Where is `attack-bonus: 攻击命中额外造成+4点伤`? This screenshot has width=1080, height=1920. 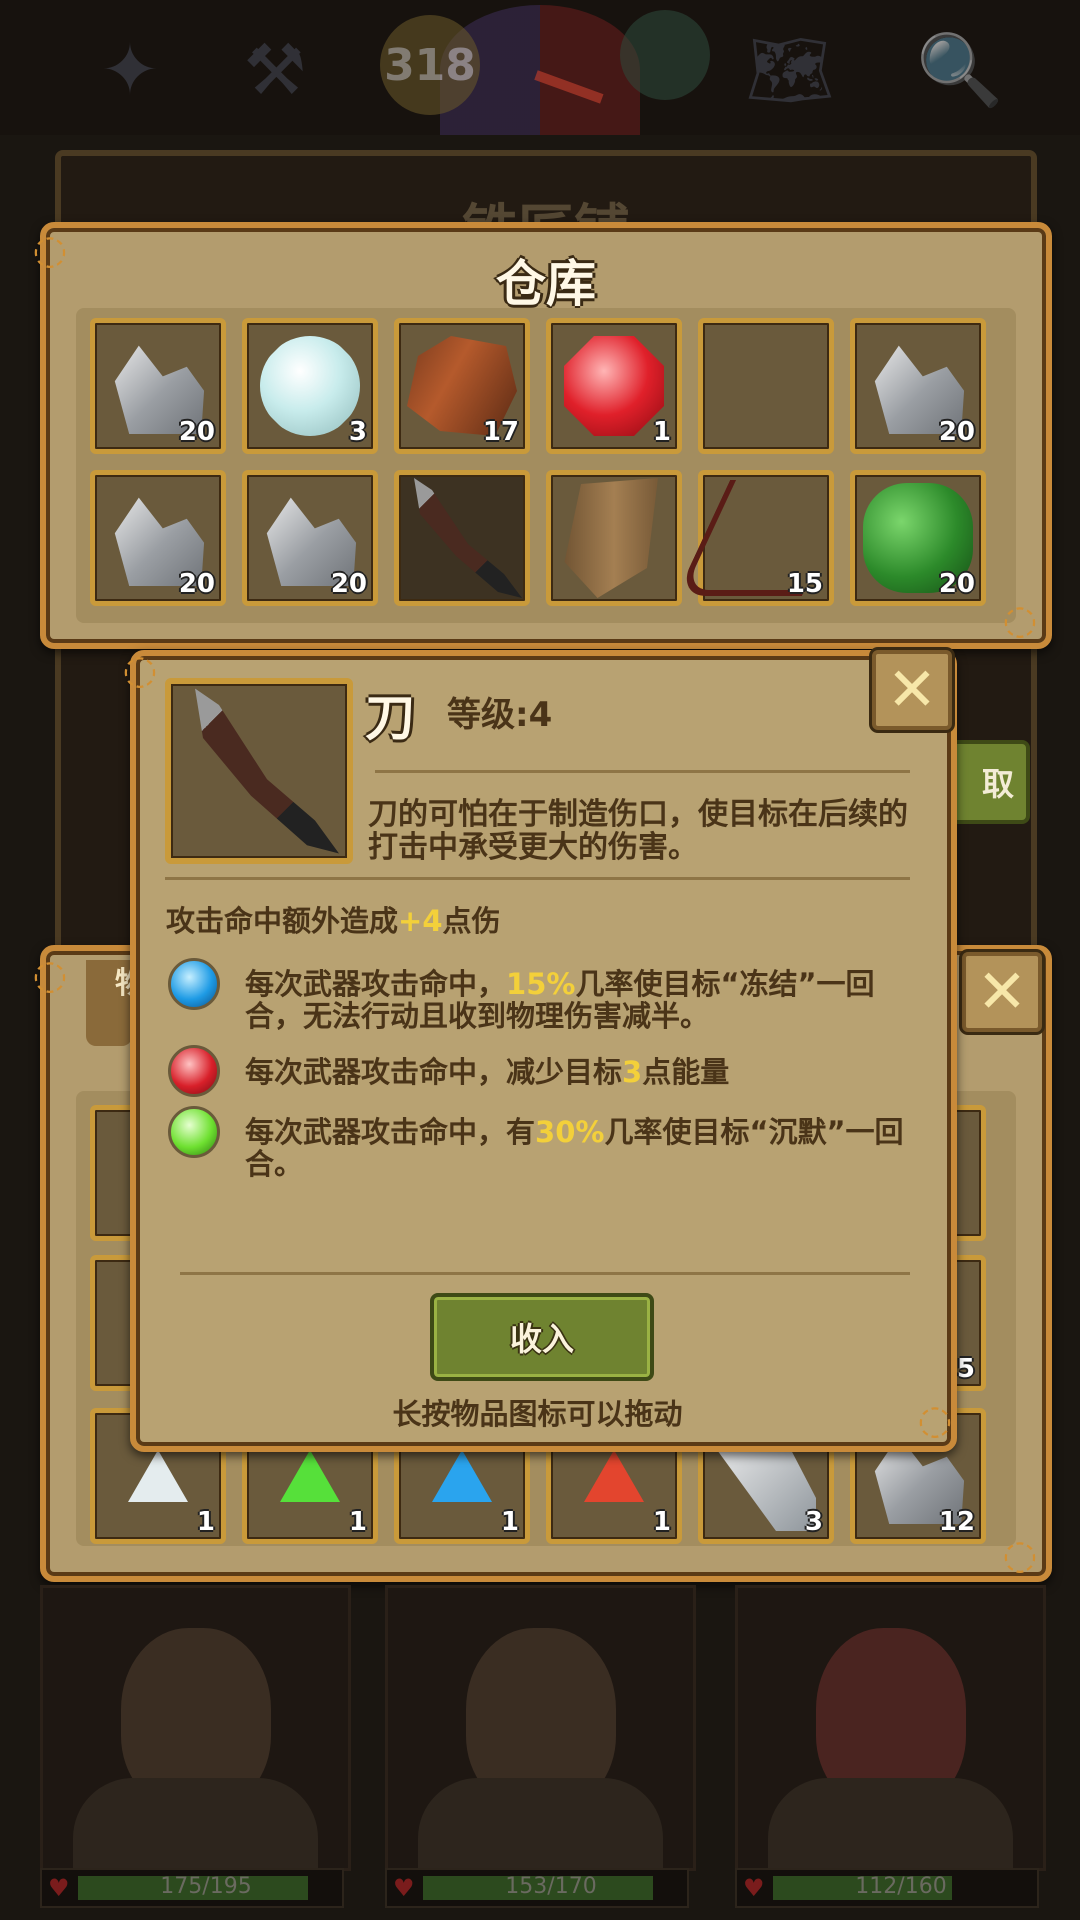
attack-bonus: 攻击命中额外造成+4点伤 is located at coordinates (333, 921).